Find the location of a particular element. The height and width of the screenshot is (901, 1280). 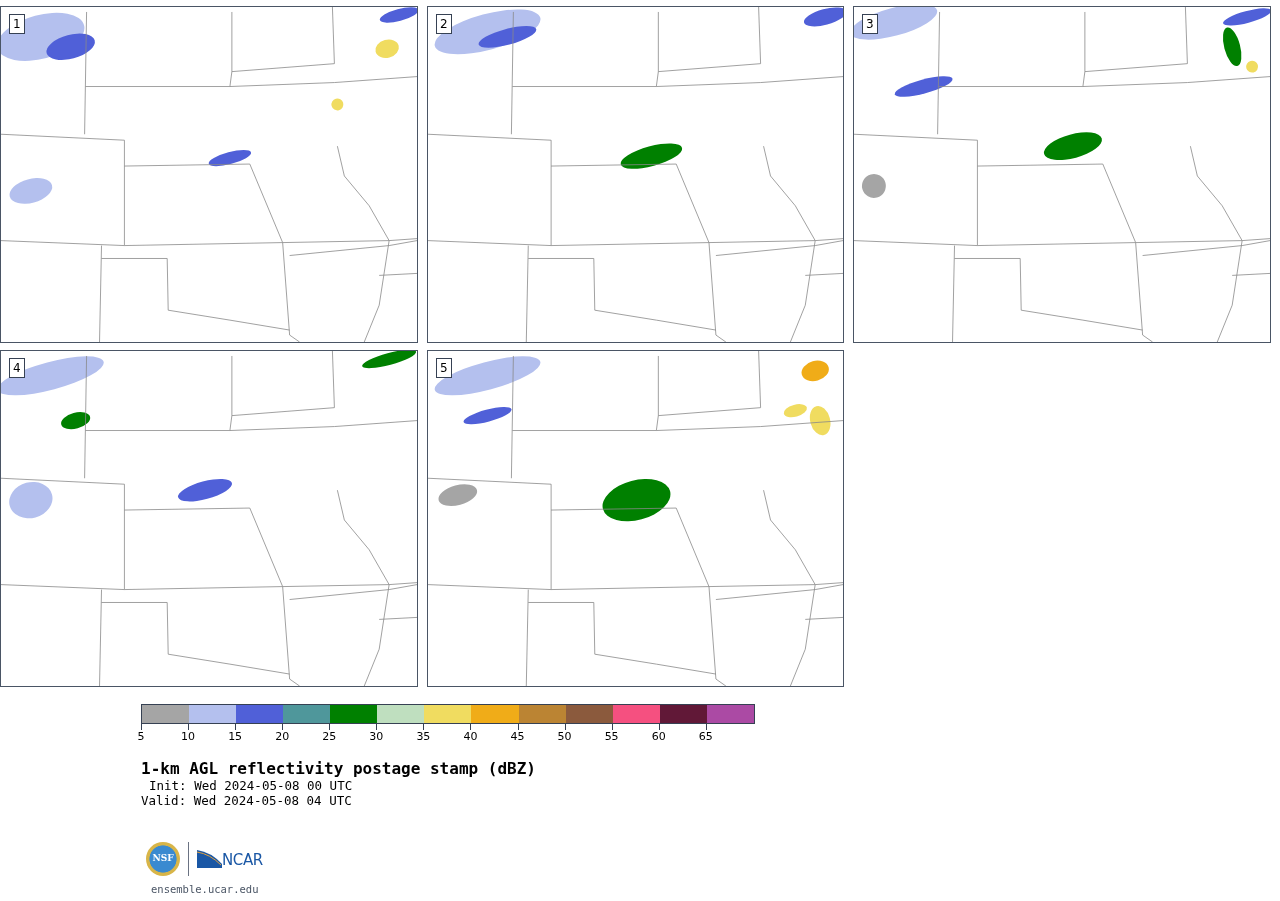

tick-label: 60 is located at coordinates (658, 737).